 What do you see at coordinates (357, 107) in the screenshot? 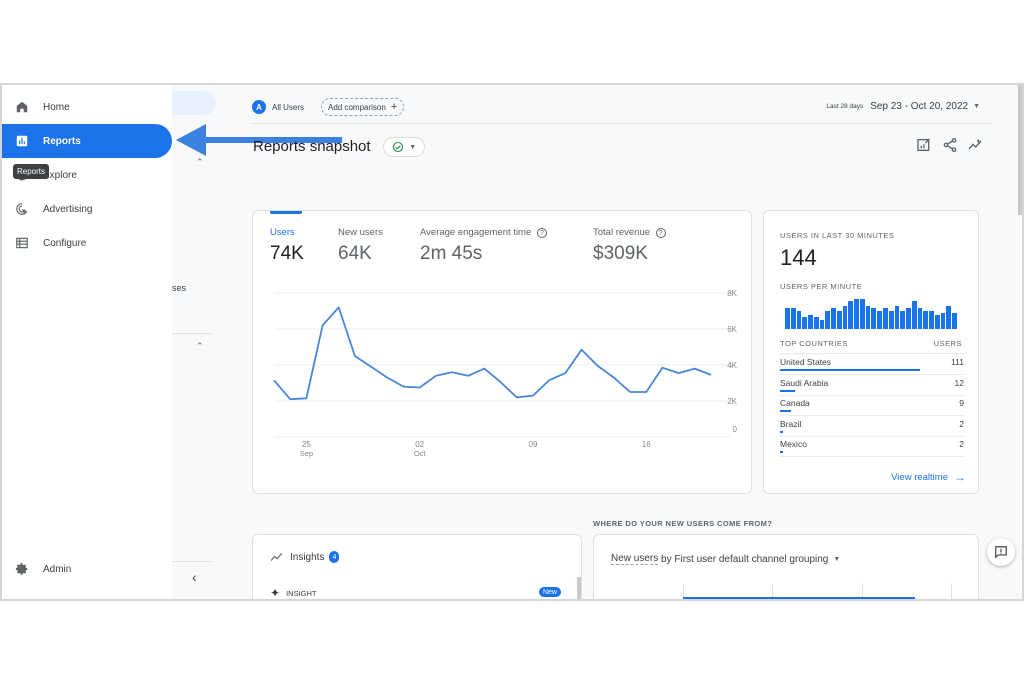
I see `add-comparison-label: Add comparison` at bounding box center [357, 107].